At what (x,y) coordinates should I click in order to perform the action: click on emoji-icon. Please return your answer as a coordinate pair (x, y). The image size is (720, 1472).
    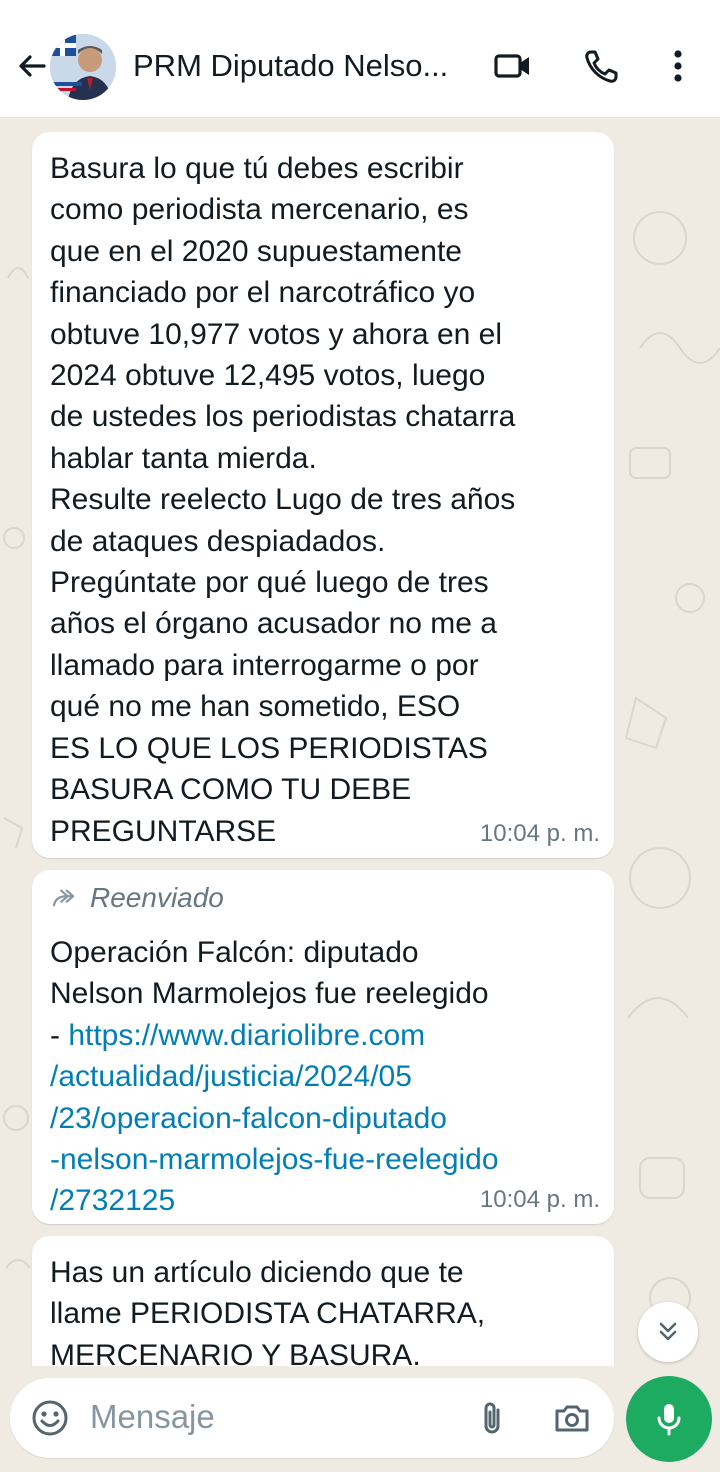
    Looking at the image, I should click on (50, 1418).